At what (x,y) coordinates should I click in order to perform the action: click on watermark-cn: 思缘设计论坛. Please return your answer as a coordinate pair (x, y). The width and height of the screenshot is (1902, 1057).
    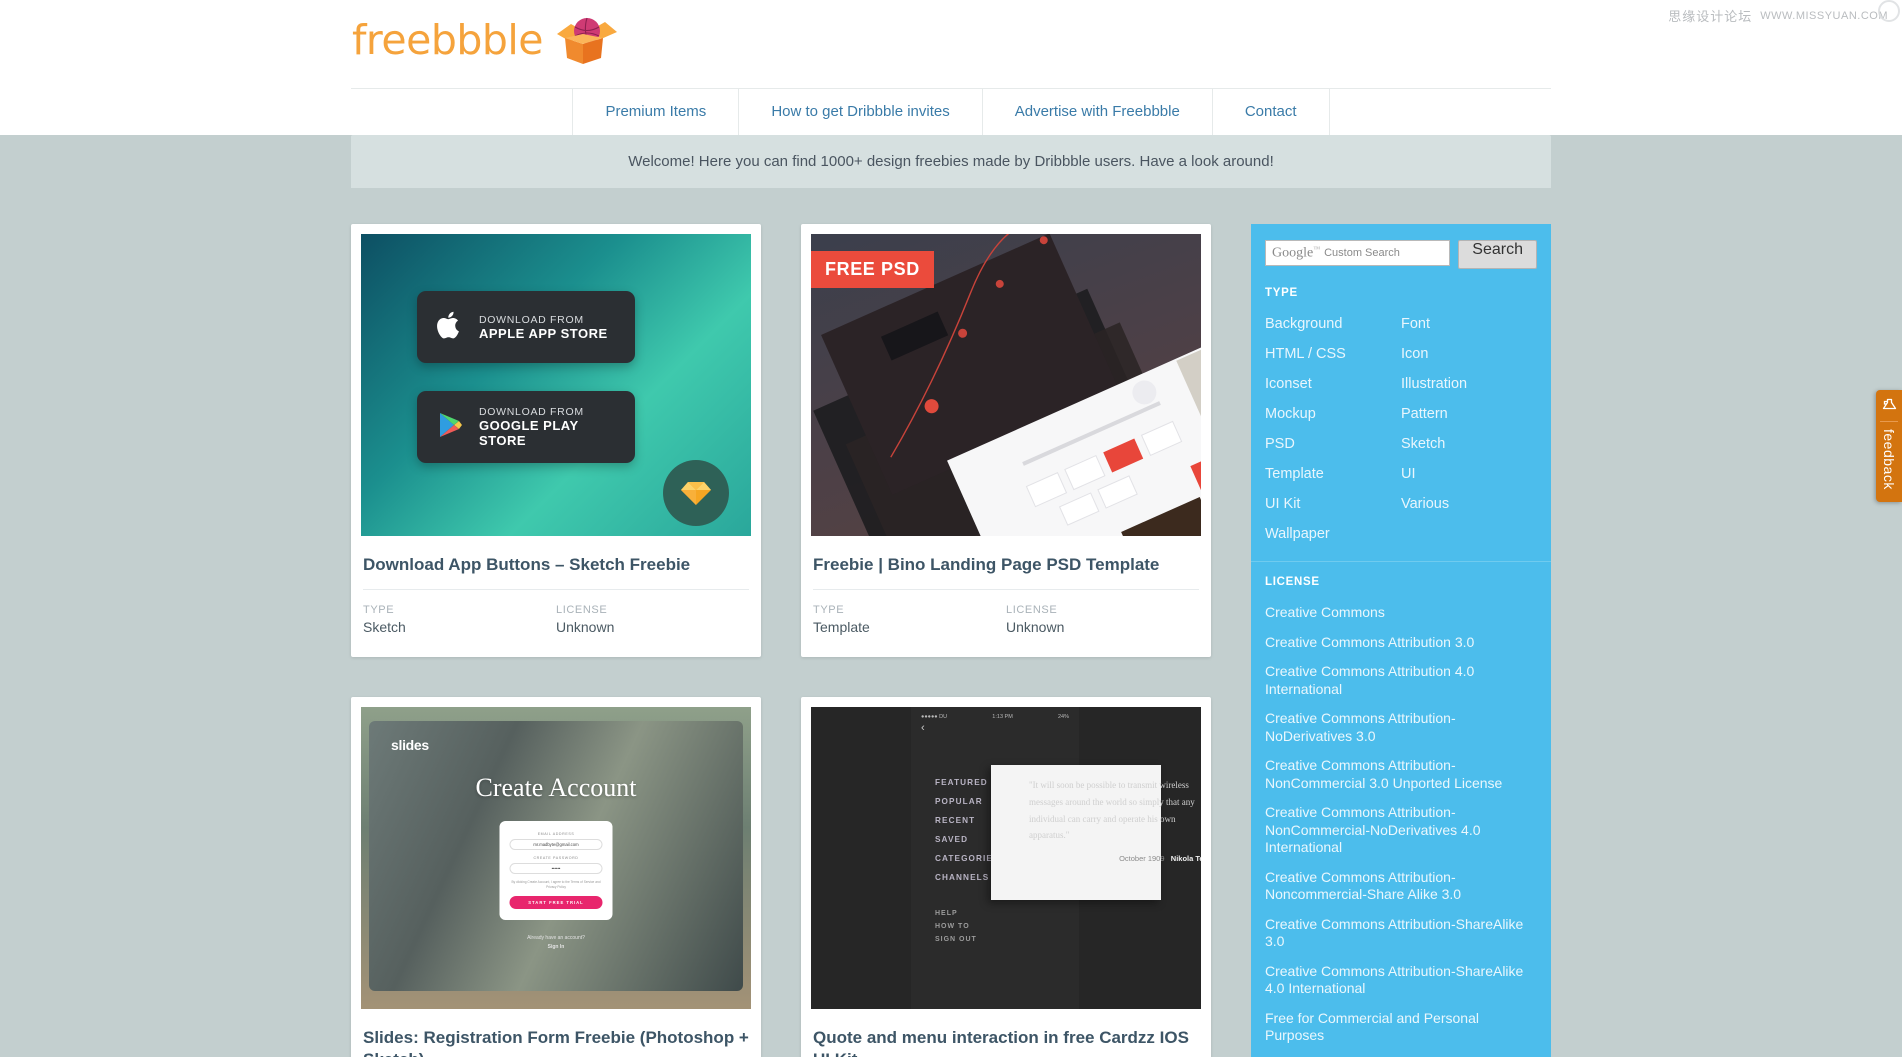
    Looking at the image, I should click on (1710, 16).